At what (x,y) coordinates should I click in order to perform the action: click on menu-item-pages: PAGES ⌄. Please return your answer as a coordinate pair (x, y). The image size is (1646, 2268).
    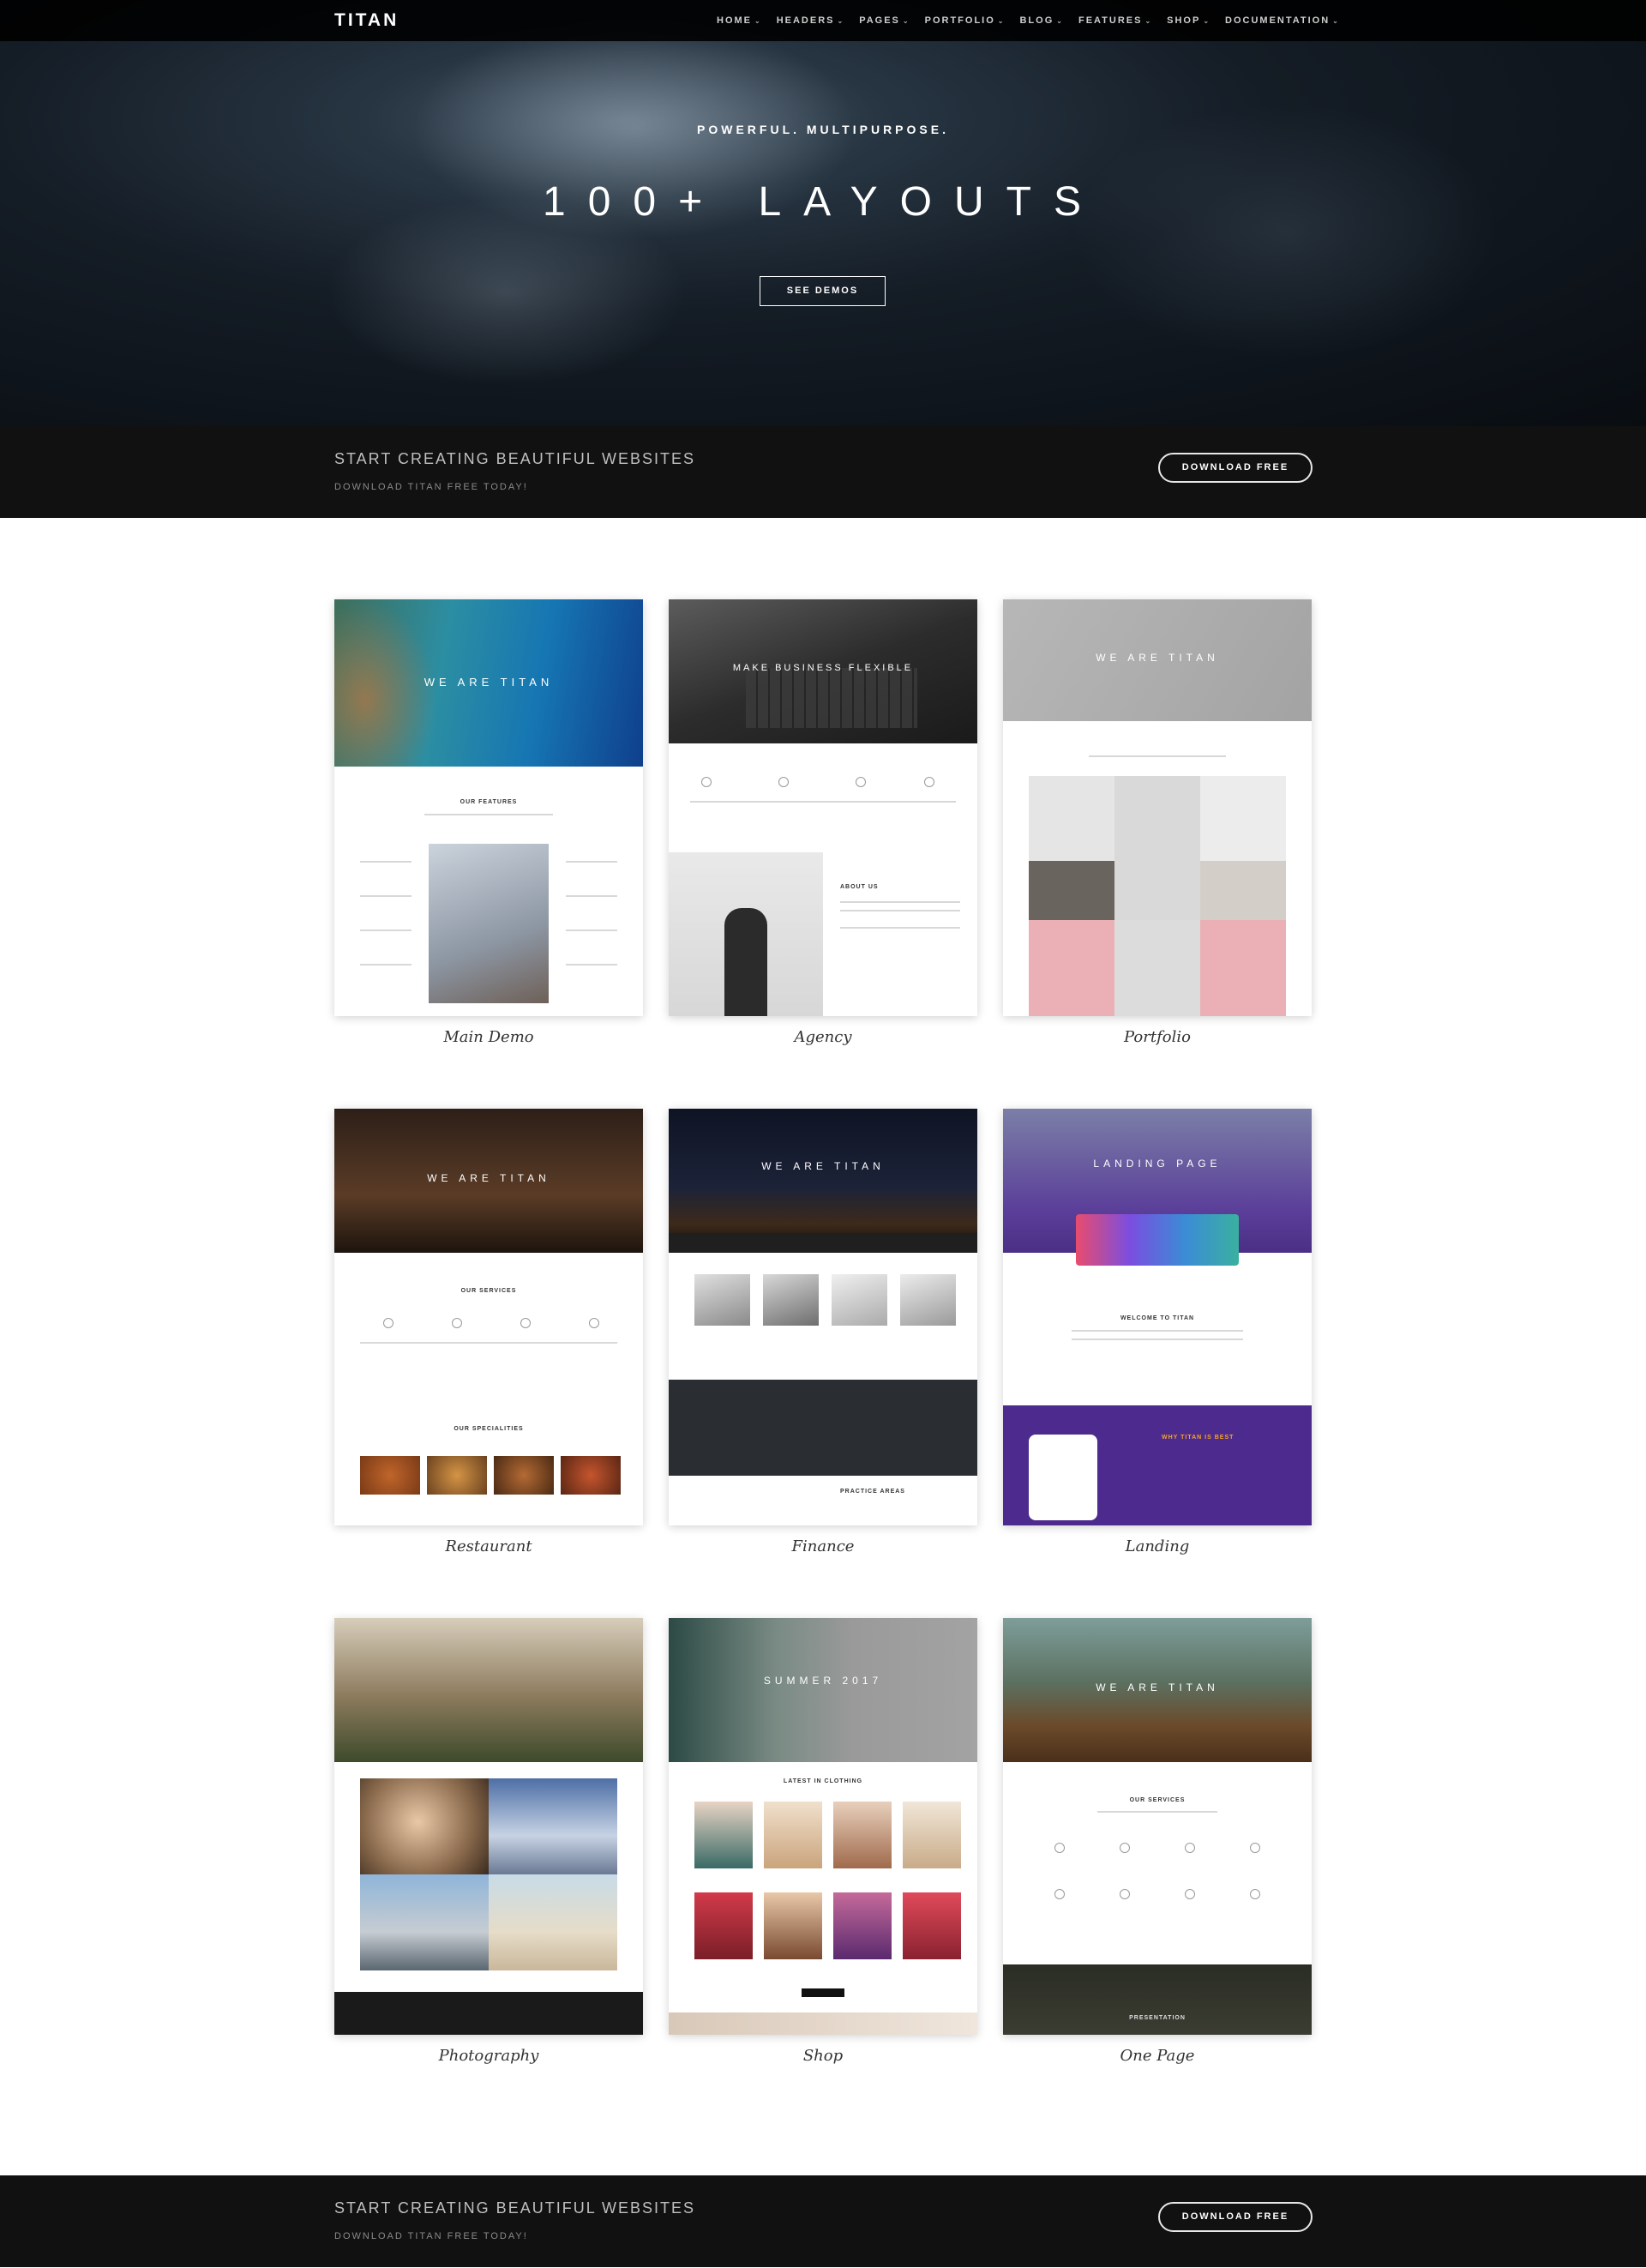
    Looking at the image, I should click on (884, 20).